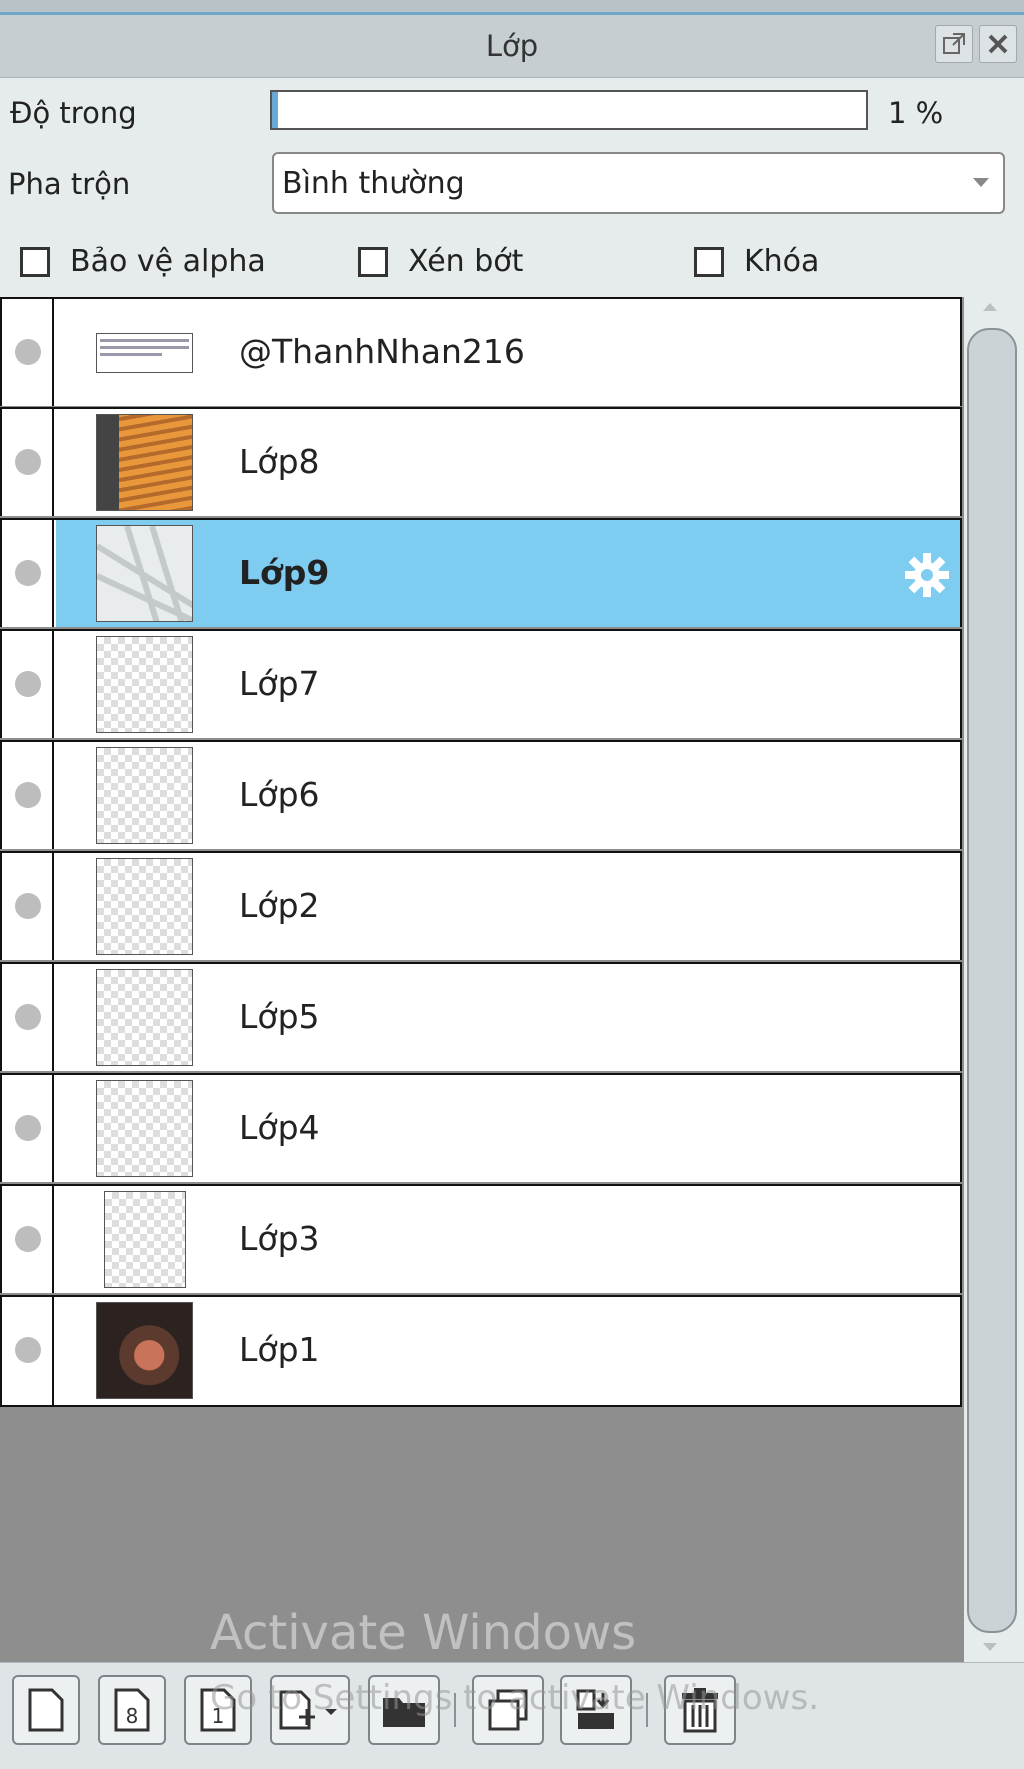 This screenshot has width=1024, height=1769. What do you see at coordinates (279, 1127) in the screenshot?
I see `layer-name: Lớp4` at bounding box center [279, 1127].